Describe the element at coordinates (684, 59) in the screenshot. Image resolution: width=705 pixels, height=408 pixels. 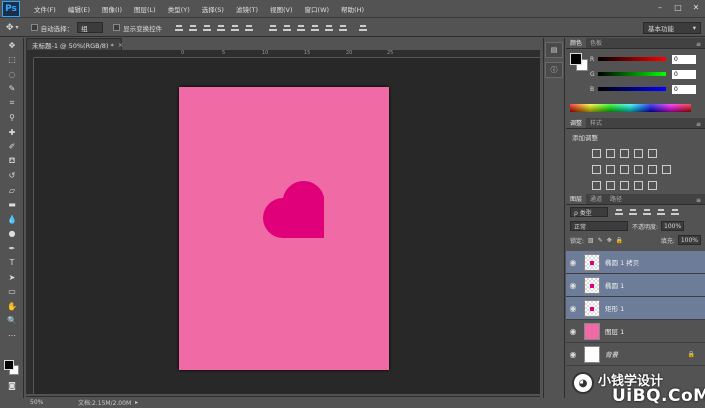
I see `red-value: 0` at that location.